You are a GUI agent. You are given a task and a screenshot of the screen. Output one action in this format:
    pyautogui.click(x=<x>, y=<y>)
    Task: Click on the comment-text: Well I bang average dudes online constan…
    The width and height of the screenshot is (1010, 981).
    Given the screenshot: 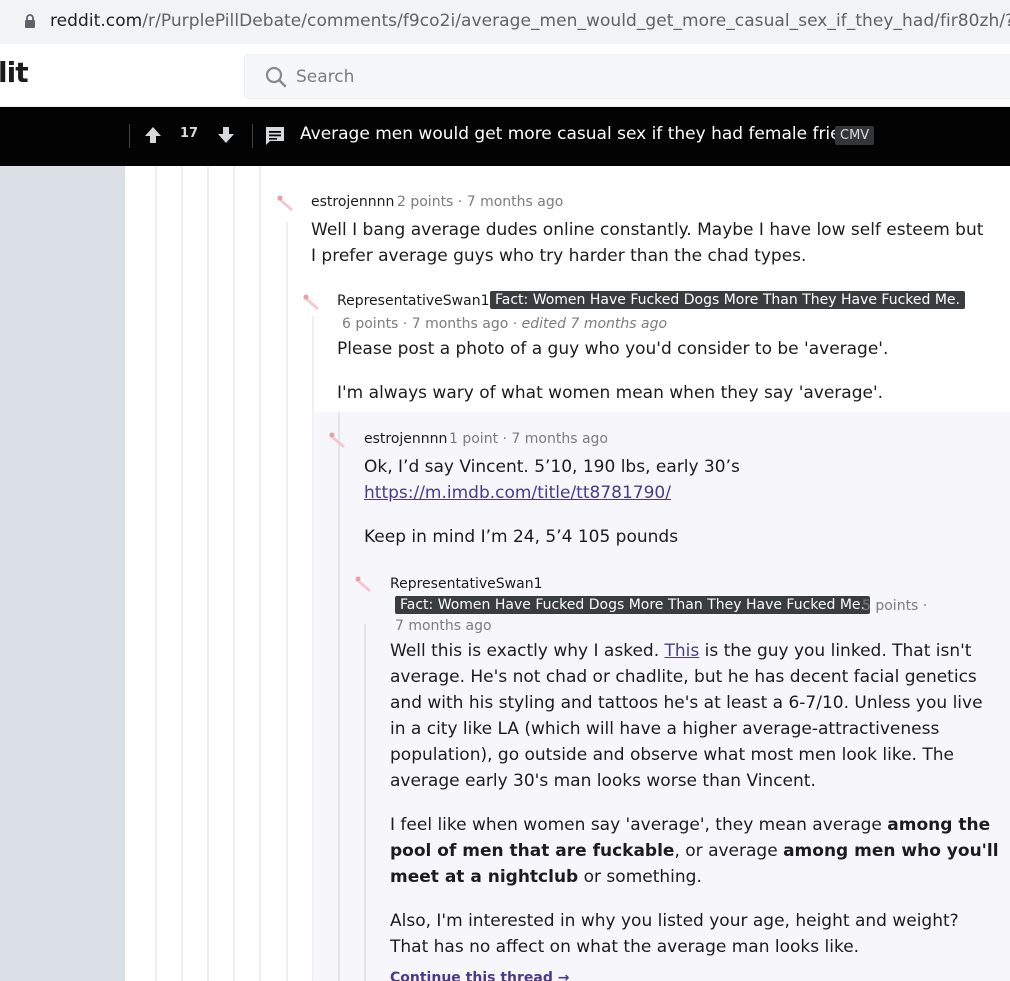 What is the action you would take?
    pyautogui.click(x=647, y=243)
    